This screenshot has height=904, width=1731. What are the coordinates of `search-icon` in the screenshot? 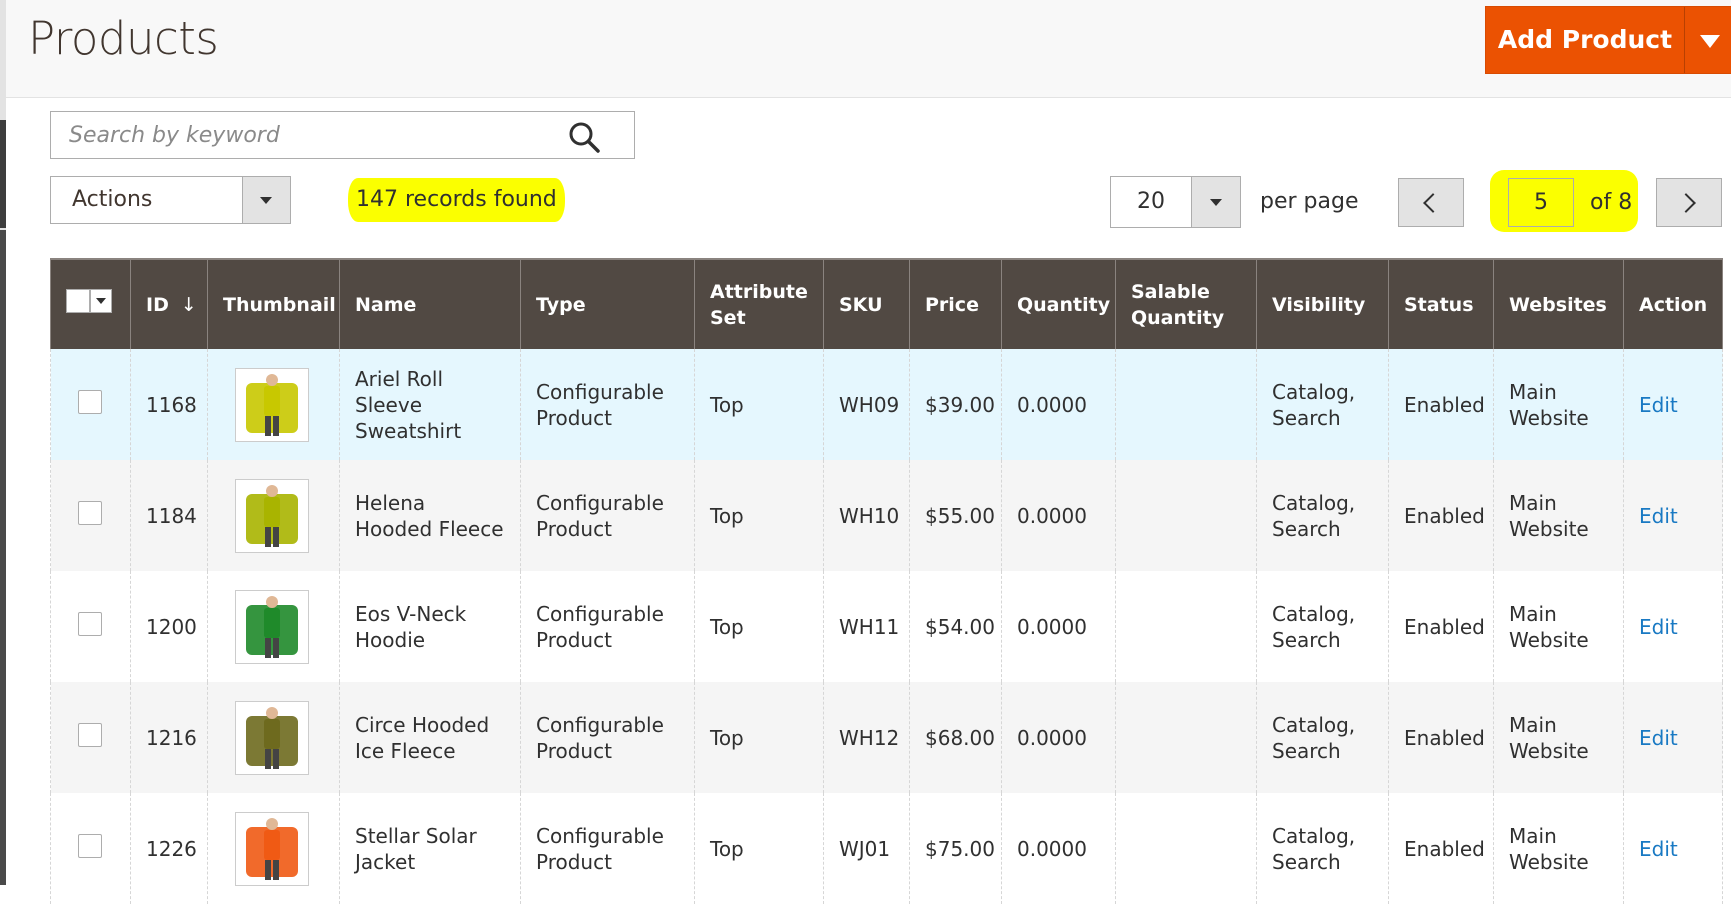 It's located at (584, 137).